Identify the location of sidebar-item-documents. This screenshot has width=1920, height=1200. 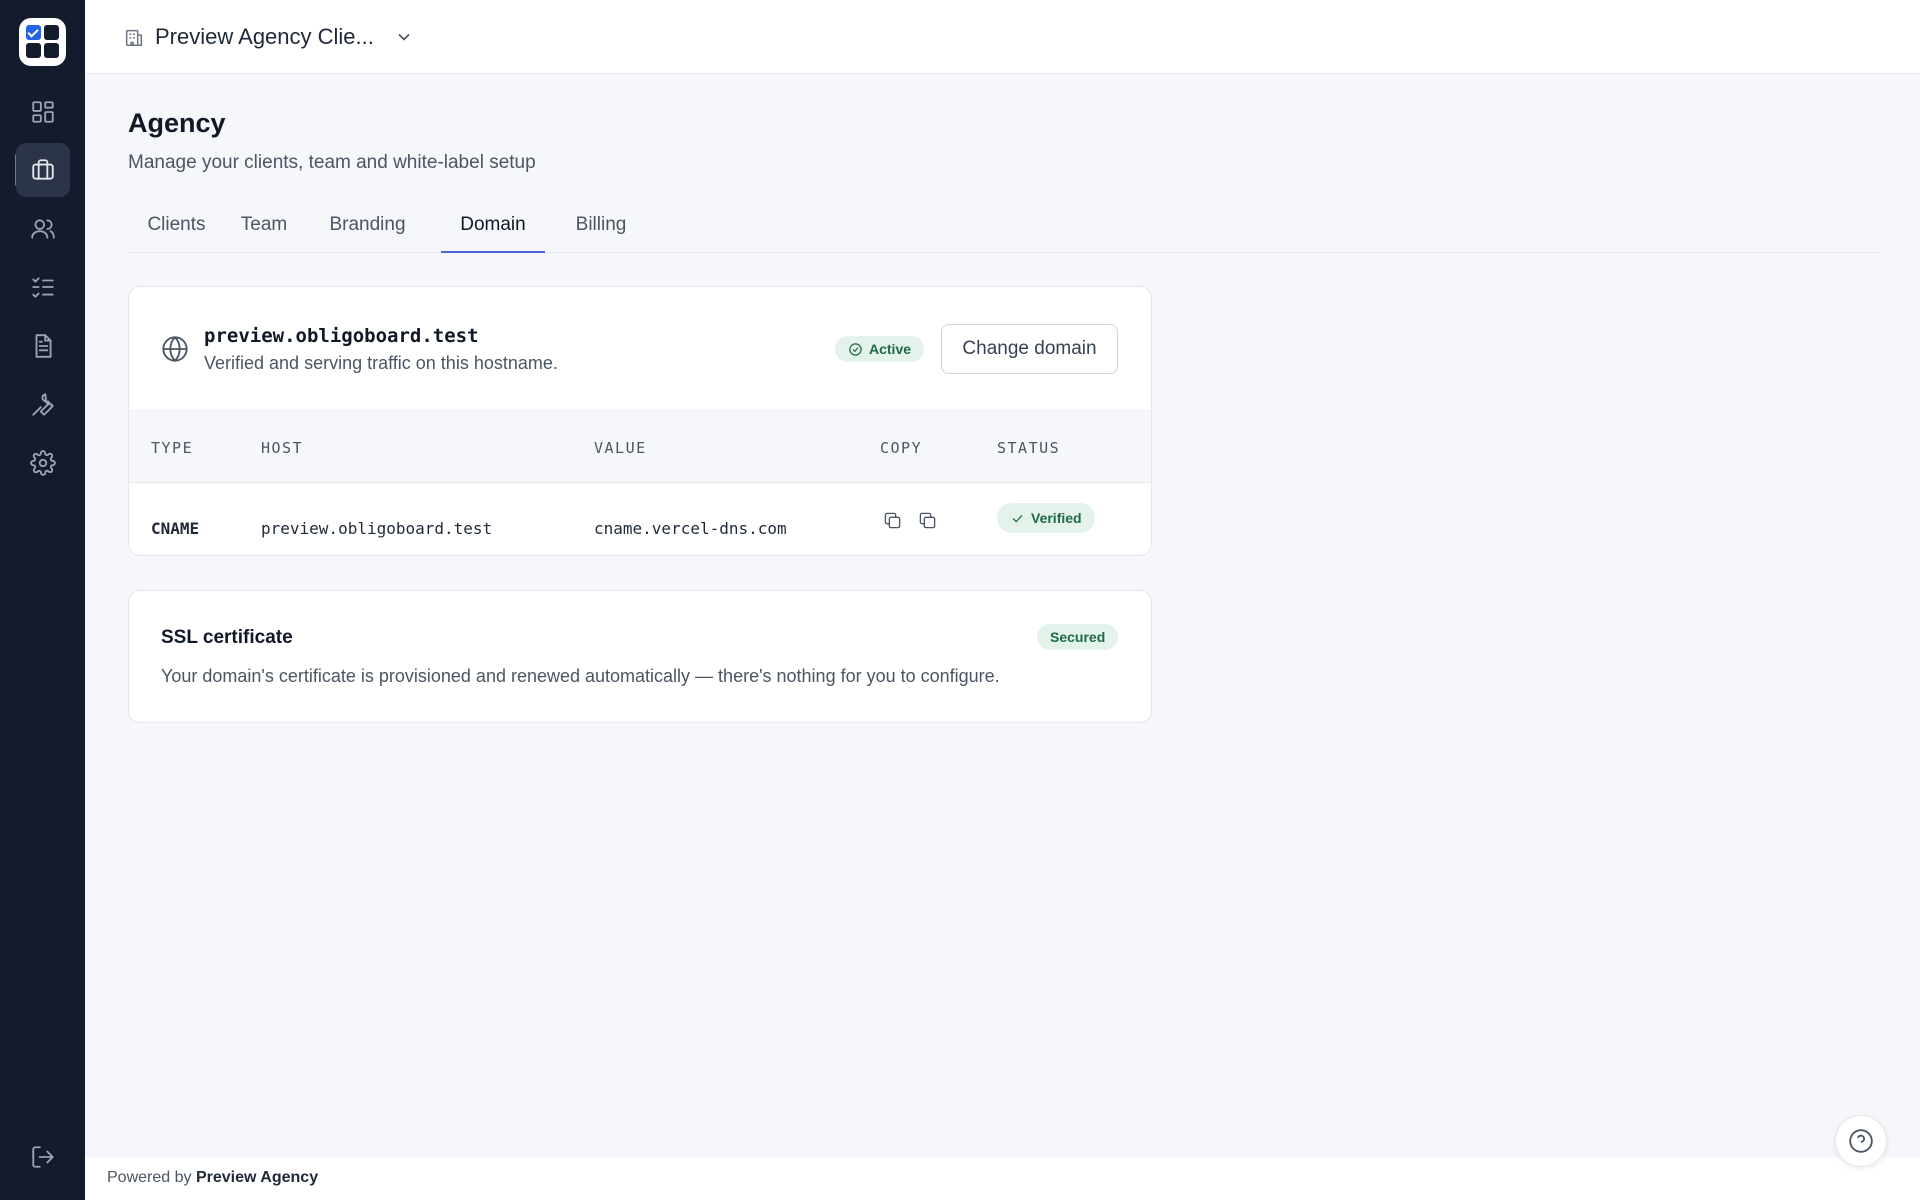
(43, 346).